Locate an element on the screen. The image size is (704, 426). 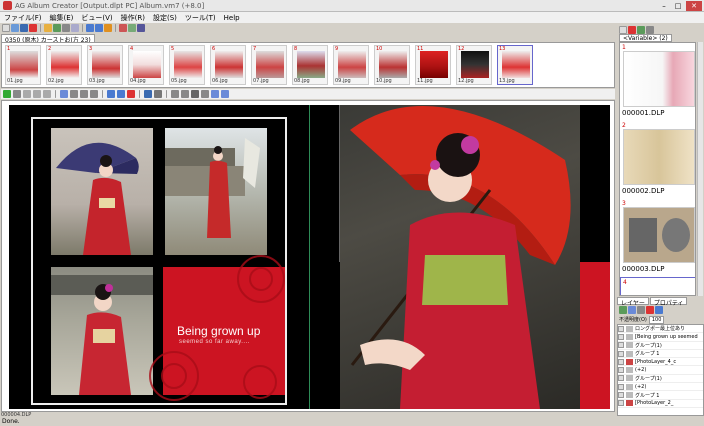
fill-icon is located at coordinates (148, 94).